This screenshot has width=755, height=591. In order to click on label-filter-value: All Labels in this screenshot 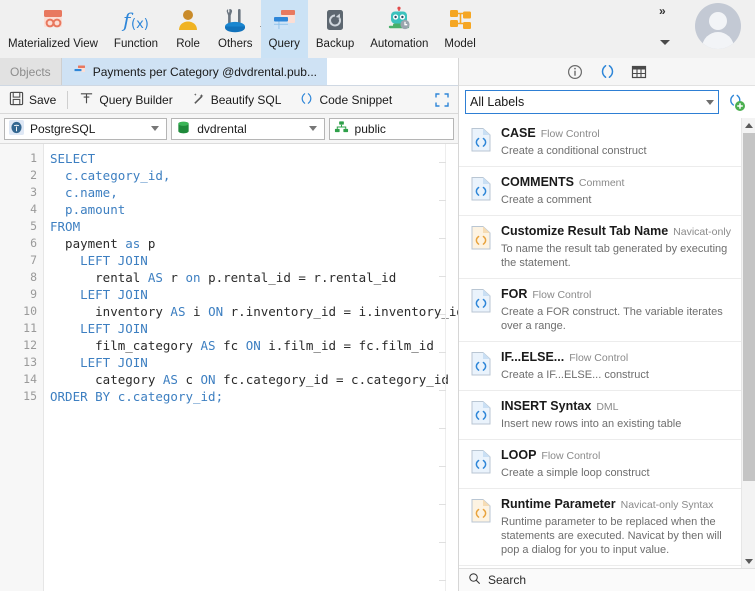, I will do `click(497, 102)`.